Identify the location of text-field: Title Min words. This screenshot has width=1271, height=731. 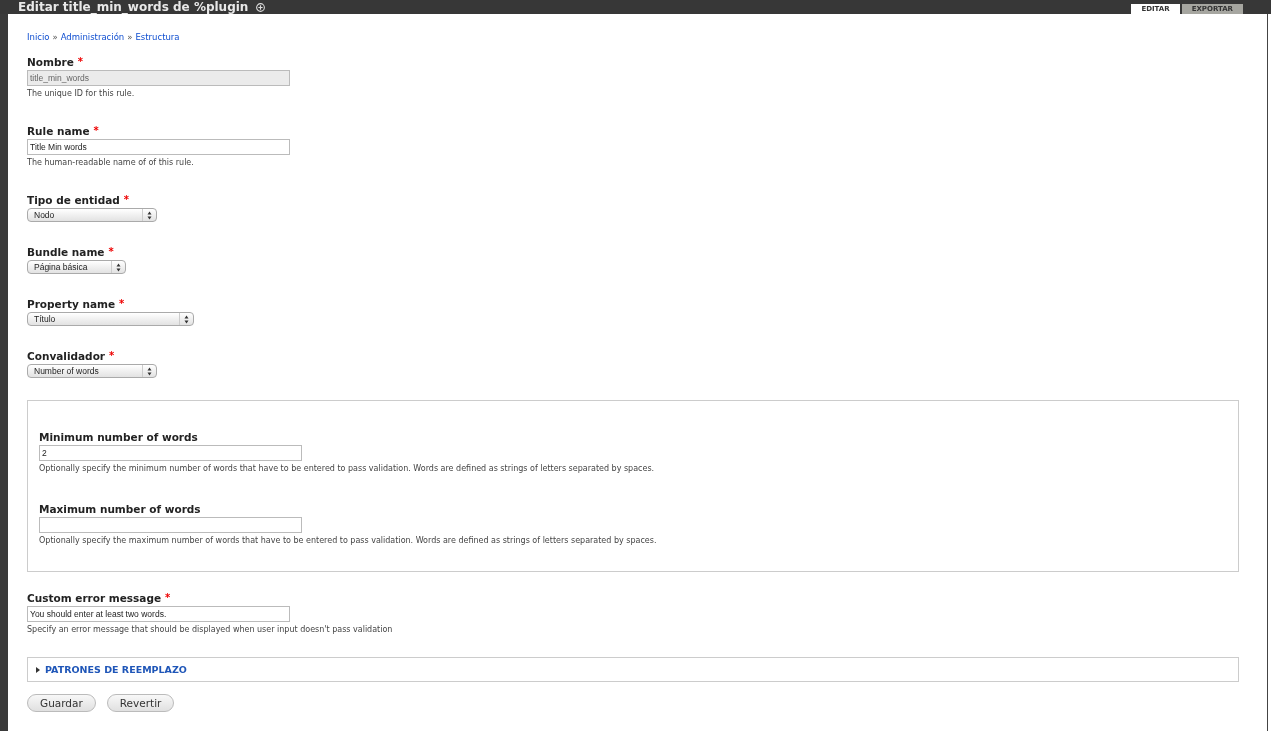
(158, 147).